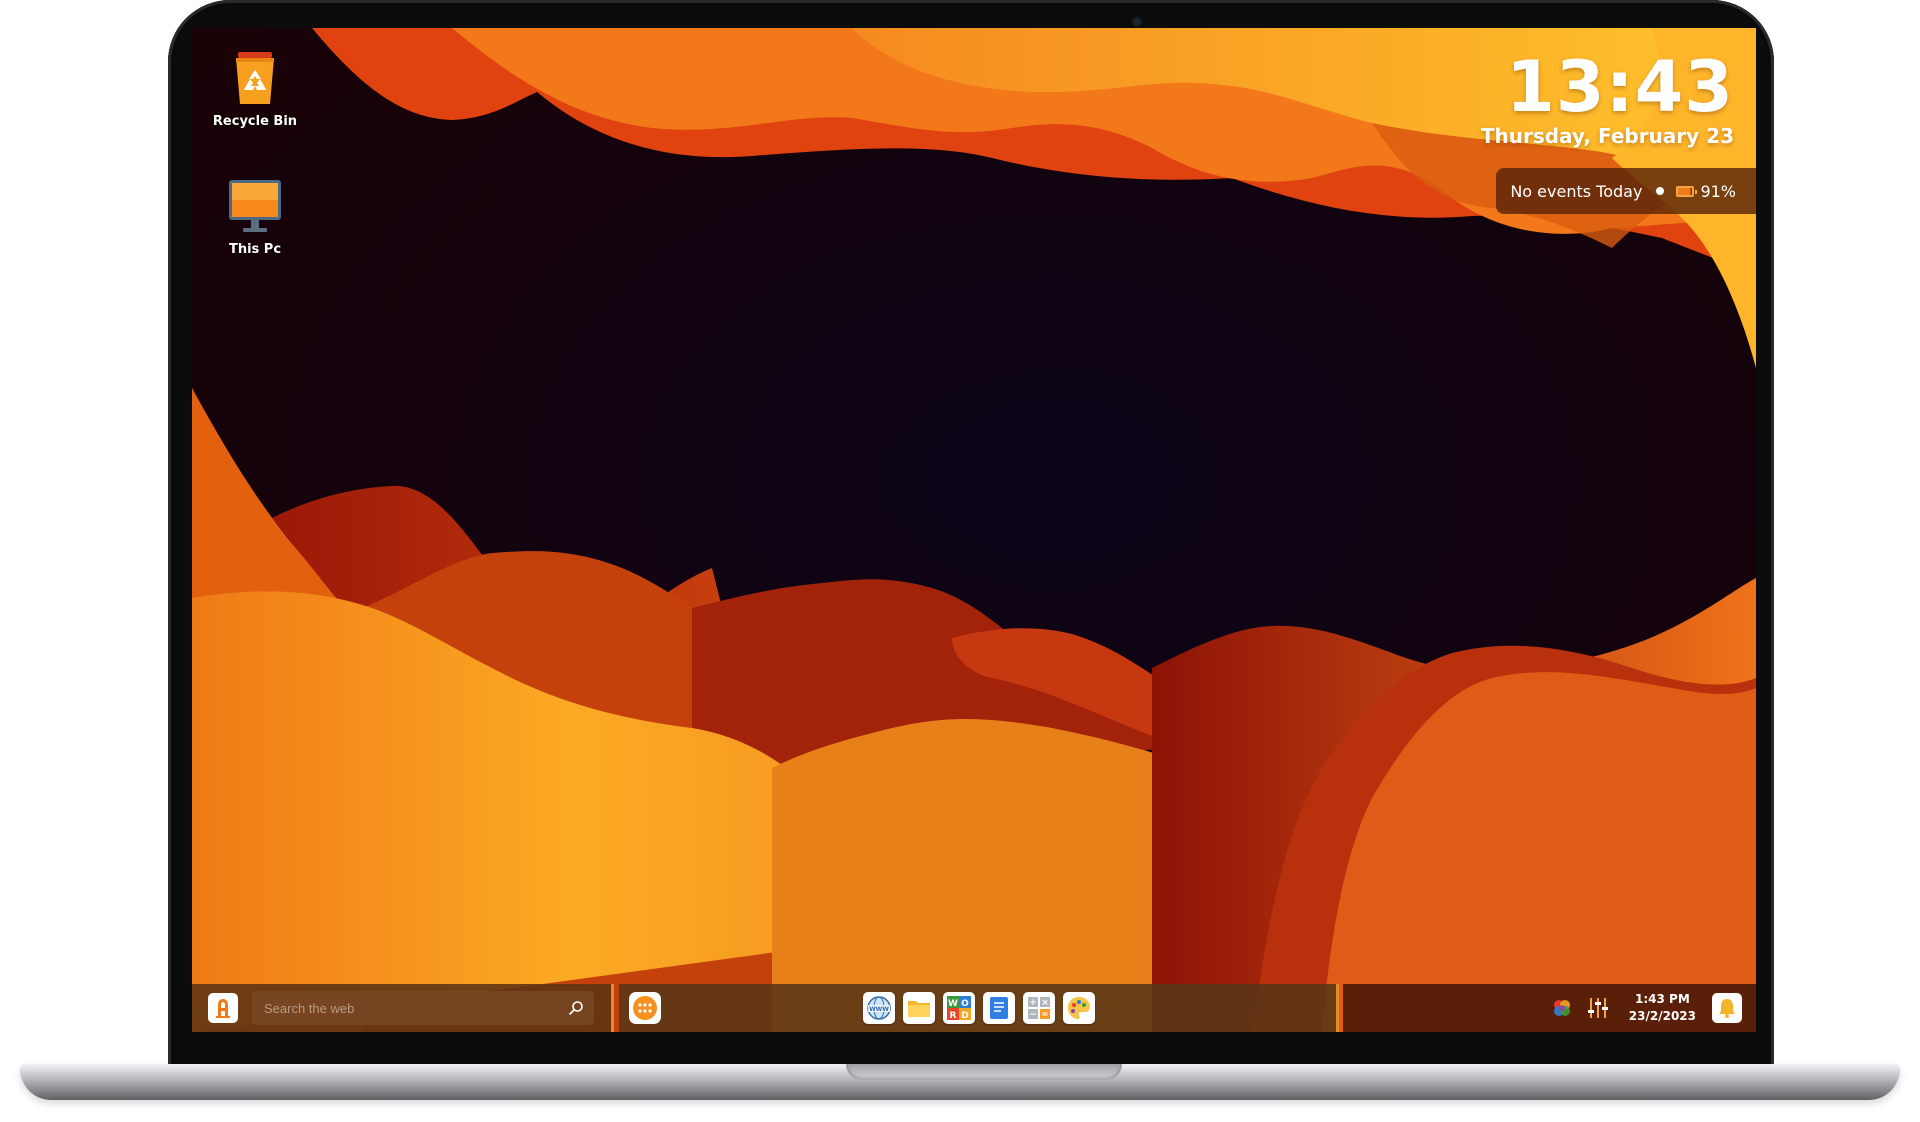  What do you see at coordinates (255, 121) in the screenshot?
I see `desktop-icon-label: Recycle Bin` at bounding box center [255, 121].